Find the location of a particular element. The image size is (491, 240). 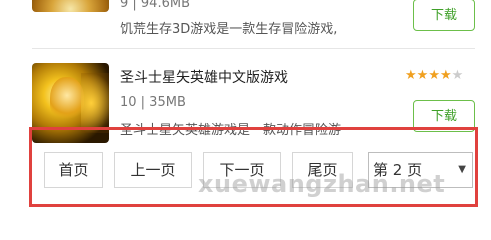

dropdown-arrow-icon: ▼ is located at coordinates (462, 169).